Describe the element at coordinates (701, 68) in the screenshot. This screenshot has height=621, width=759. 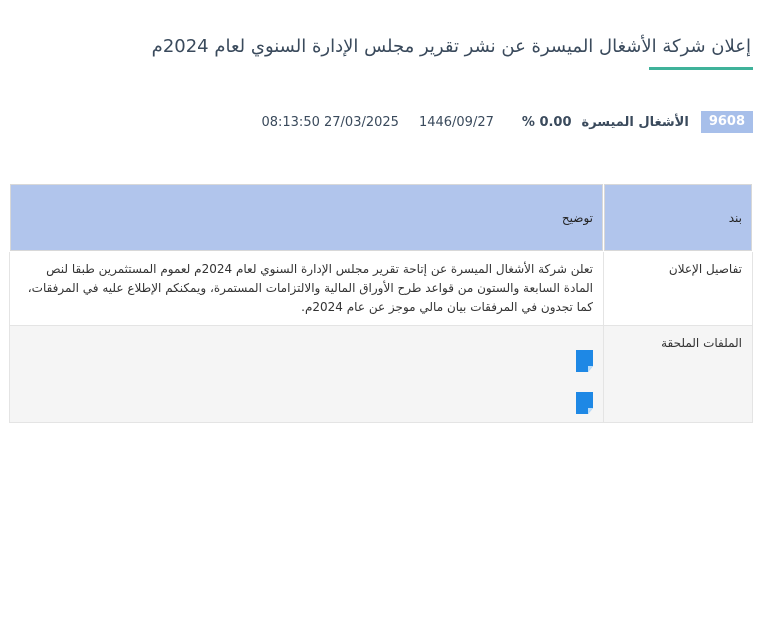
I see `title-underline` at that location.